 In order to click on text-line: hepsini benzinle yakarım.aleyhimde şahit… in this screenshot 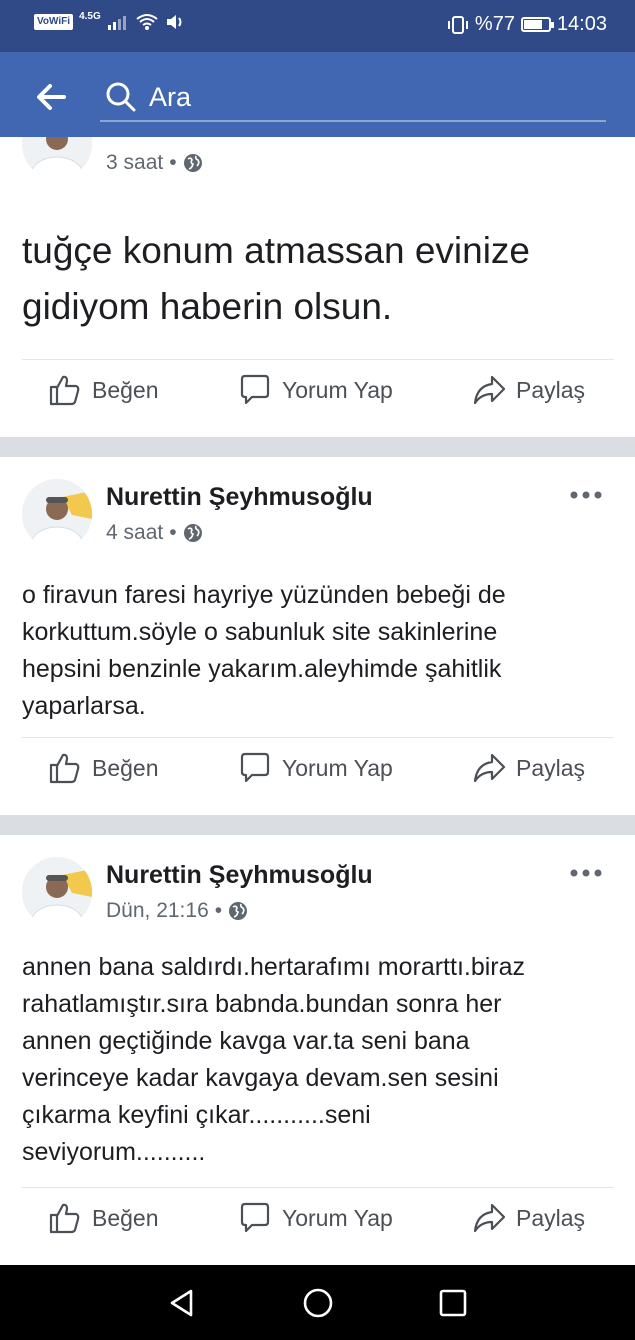, I will do `click(262, 669)`.